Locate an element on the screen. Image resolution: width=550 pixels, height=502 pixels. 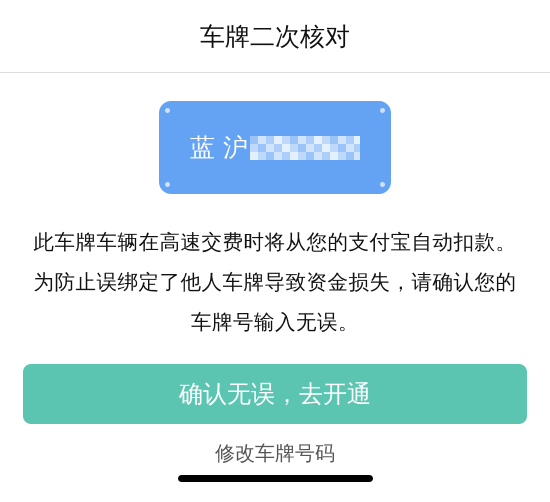
page-title: 车牌二次核对 is located at coordinates (275, 36).